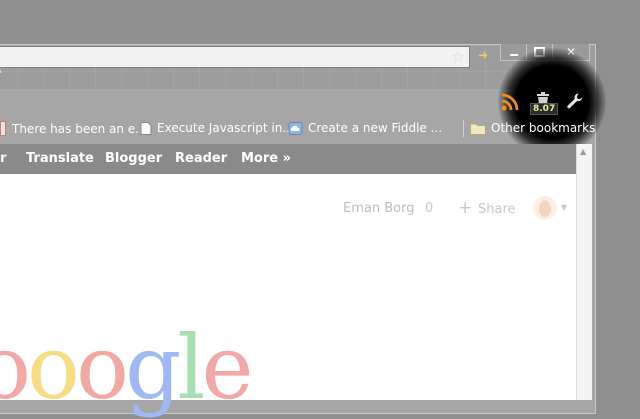 The image size is (640, 419). What do you see at coordinates (60, 158) in the screenshot?
I see `nav-item-translate: Translate` at bounding box center [60, 158].